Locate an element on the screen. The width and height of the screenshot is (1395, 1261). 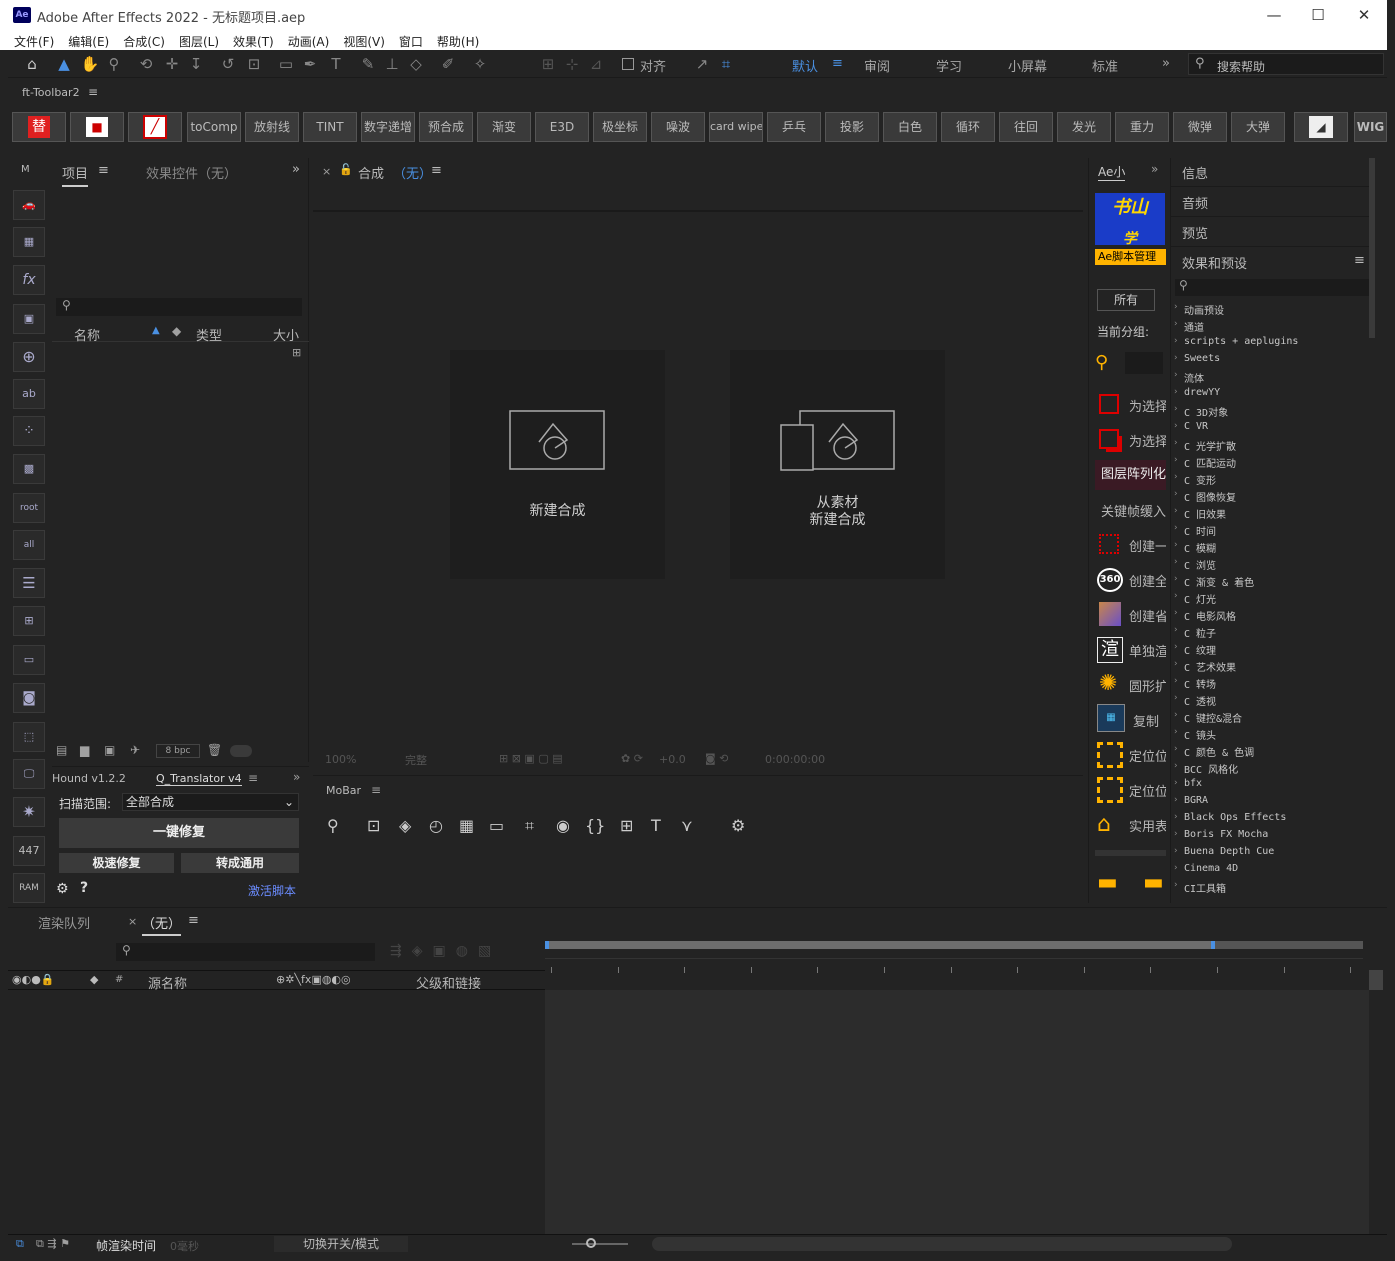
particles-icon: ⁘ is located at coordinates (29, 431).